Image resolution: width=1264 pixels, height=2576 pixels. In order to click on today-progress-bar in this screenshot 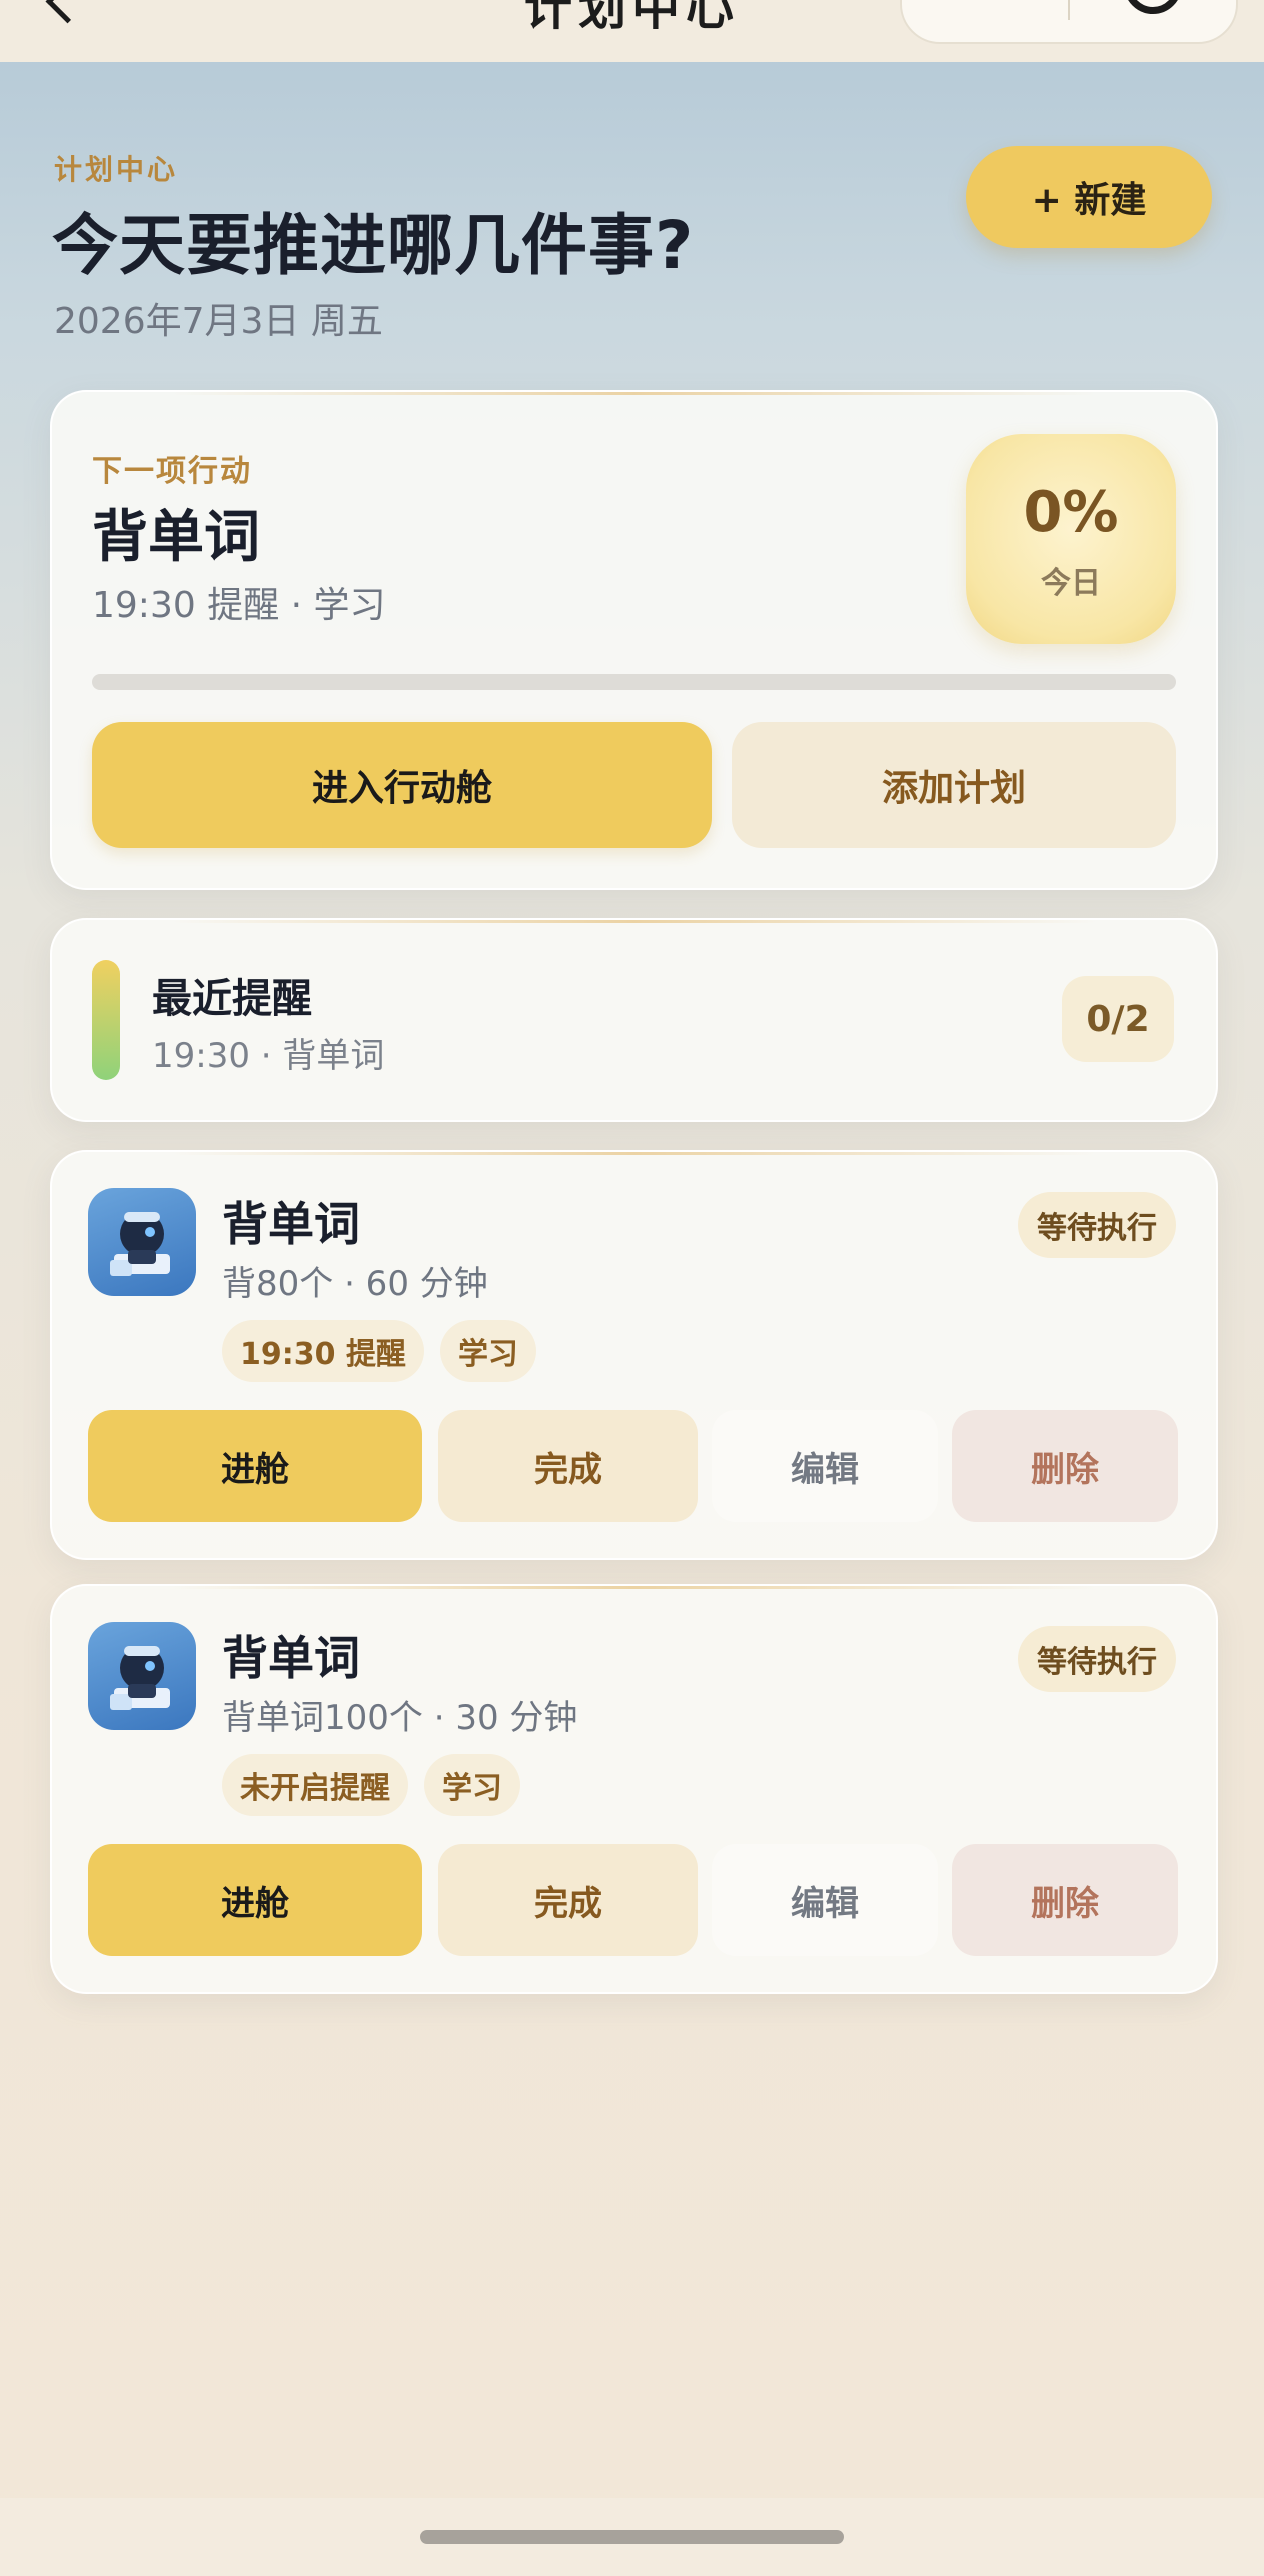, I will do `click(634, 682)`.